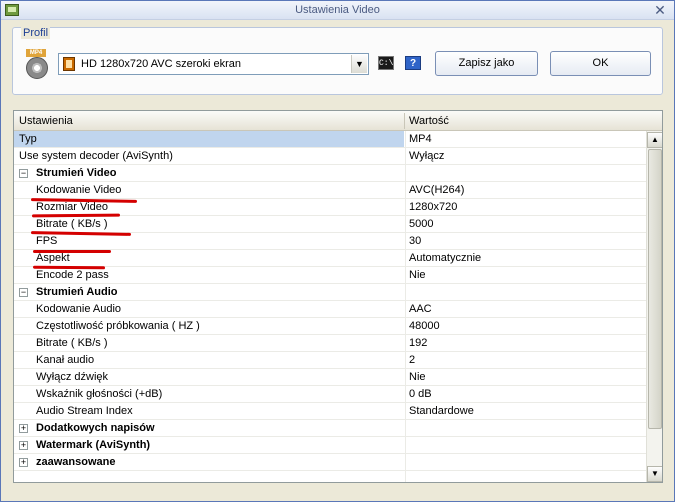 The height and width of the screenshot is (502, 675). I want to click on table-row: Typ MP4, so click(330, 139).